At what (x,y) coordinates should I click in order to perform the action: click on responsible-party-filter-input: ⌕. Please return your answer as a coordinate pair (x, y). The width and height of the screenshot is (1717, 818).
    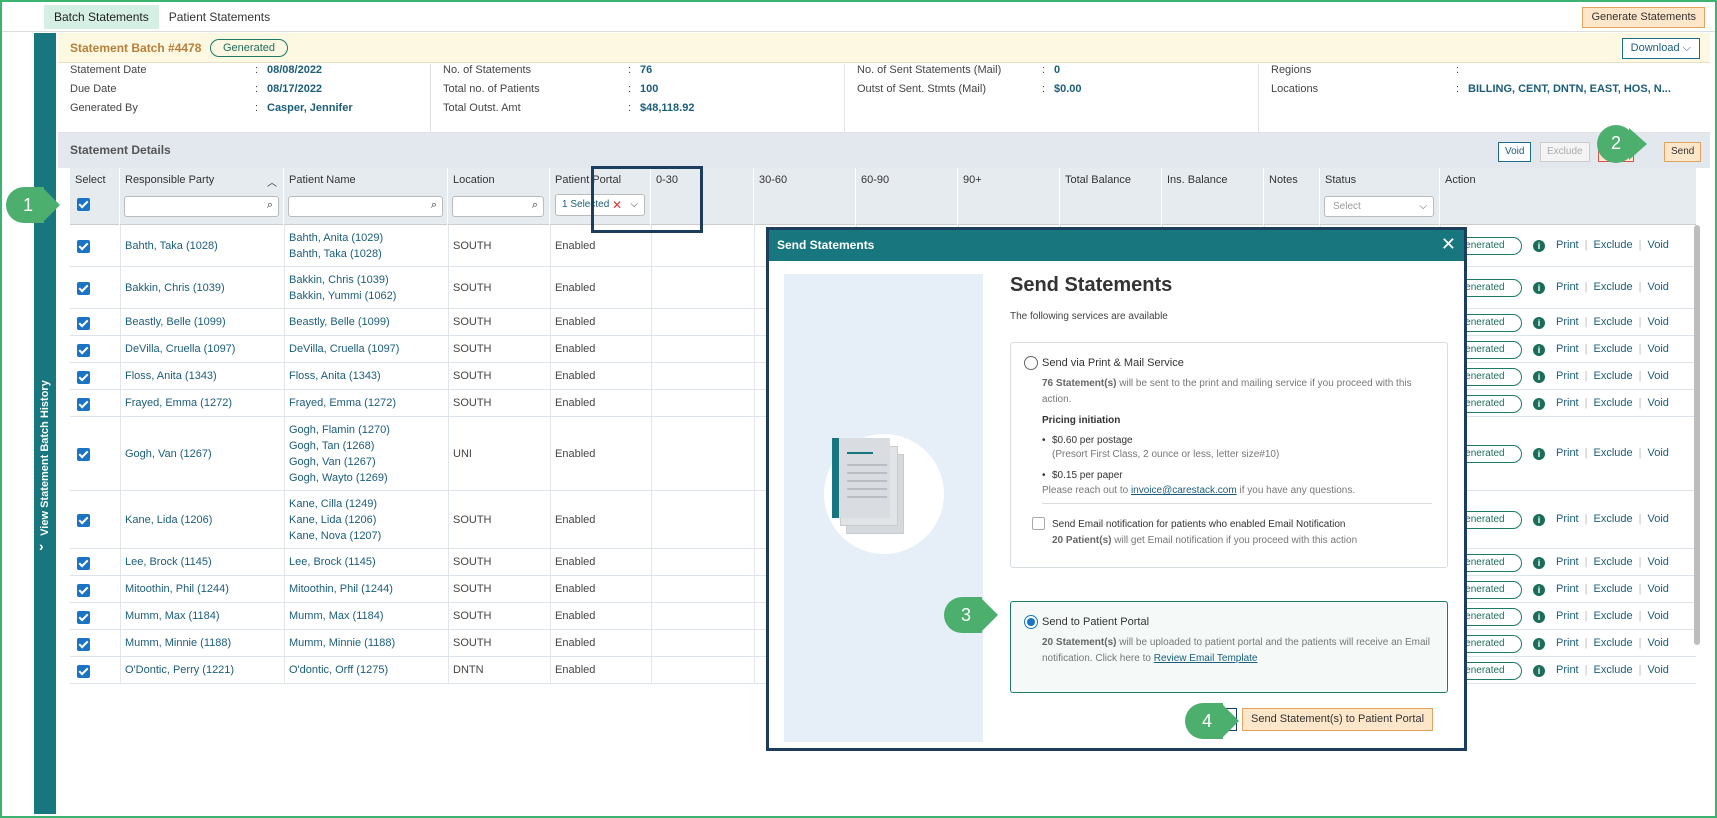
    Looking at the image, I should click on (201, 206).